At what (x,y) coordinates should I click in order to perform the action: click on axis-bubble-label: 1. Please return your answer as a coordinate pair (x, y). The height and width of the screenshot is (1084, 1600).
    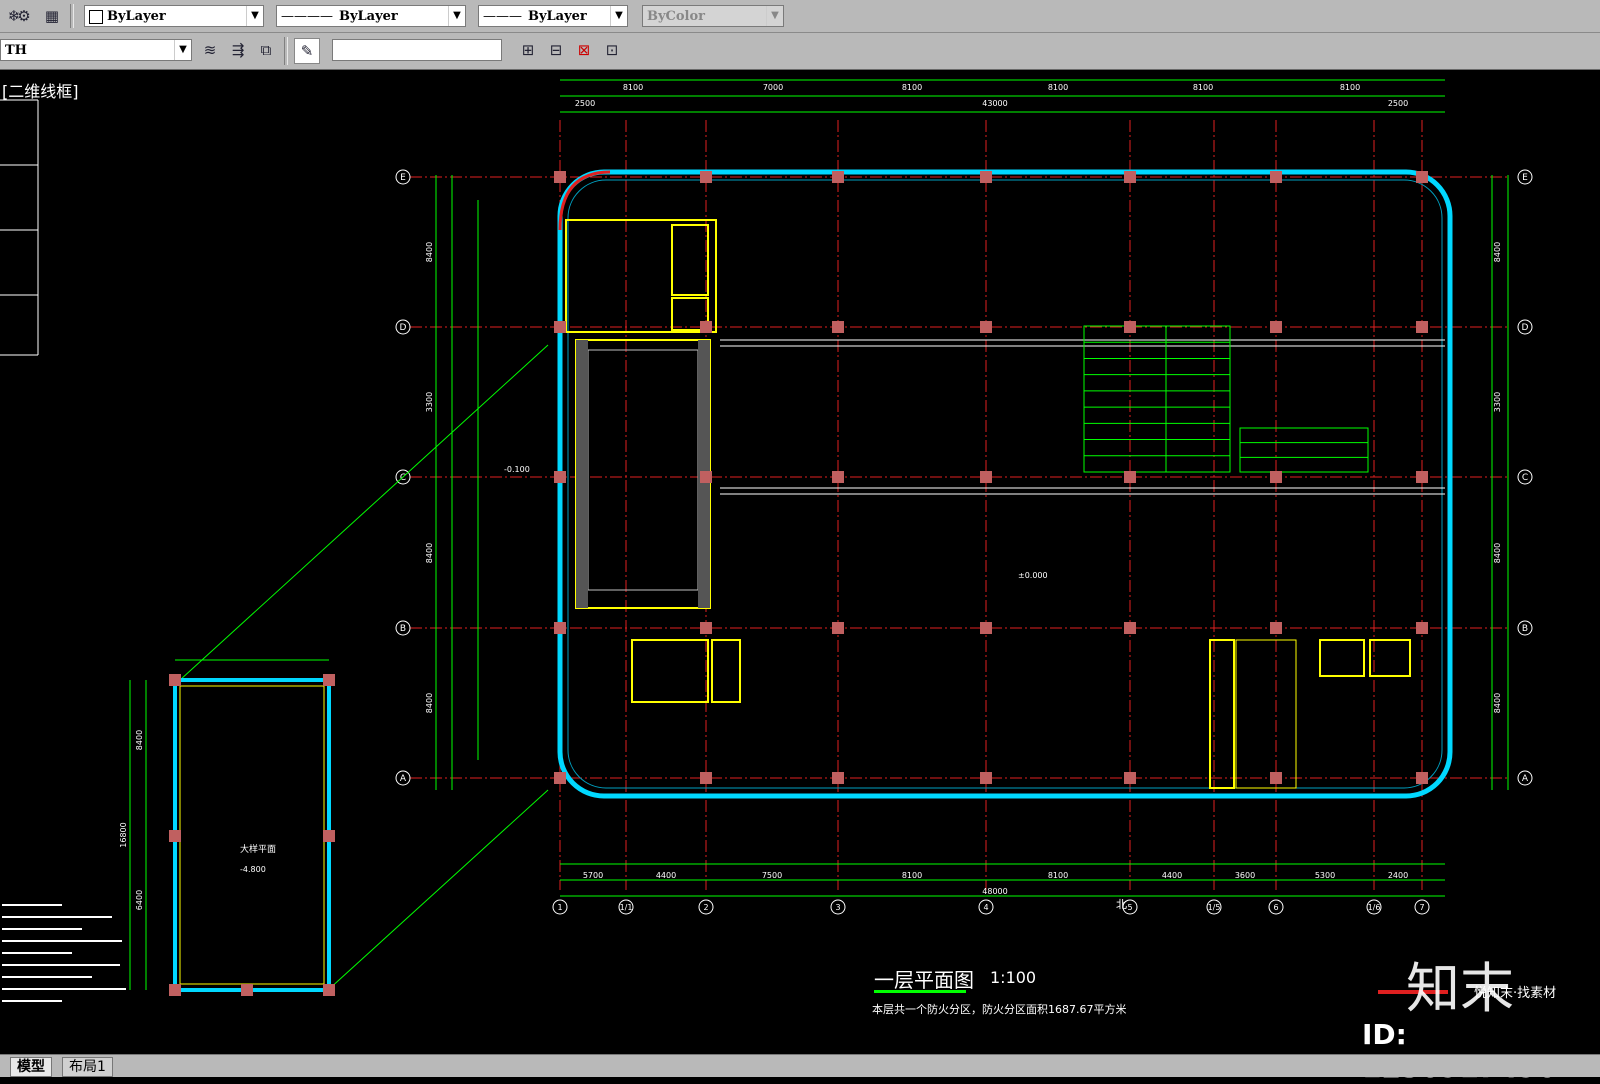
    Looking at the image, I should click on (559, 907).